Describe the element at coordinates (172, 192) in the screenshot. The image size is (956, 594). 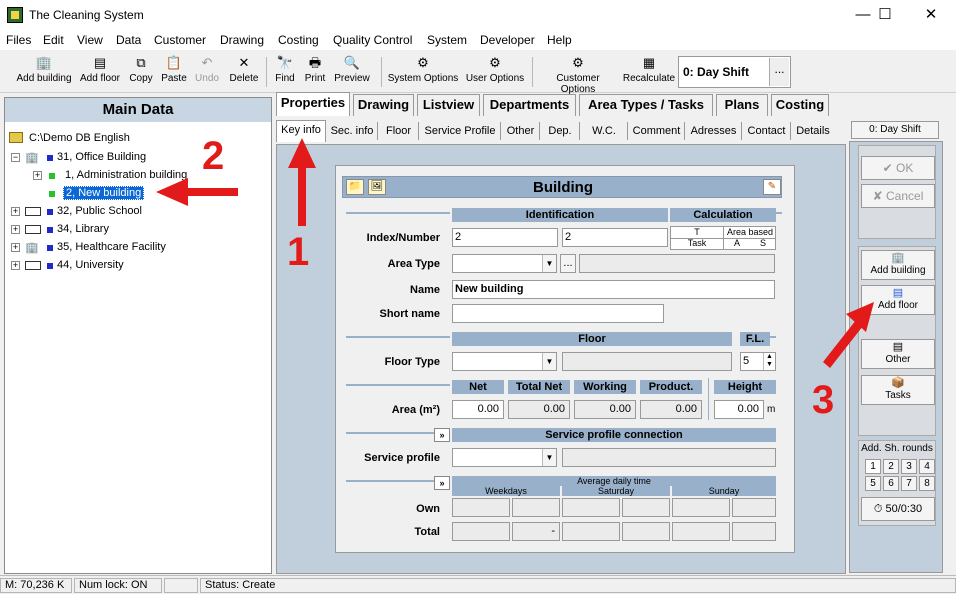
I see `arrow-2-head` at that location.